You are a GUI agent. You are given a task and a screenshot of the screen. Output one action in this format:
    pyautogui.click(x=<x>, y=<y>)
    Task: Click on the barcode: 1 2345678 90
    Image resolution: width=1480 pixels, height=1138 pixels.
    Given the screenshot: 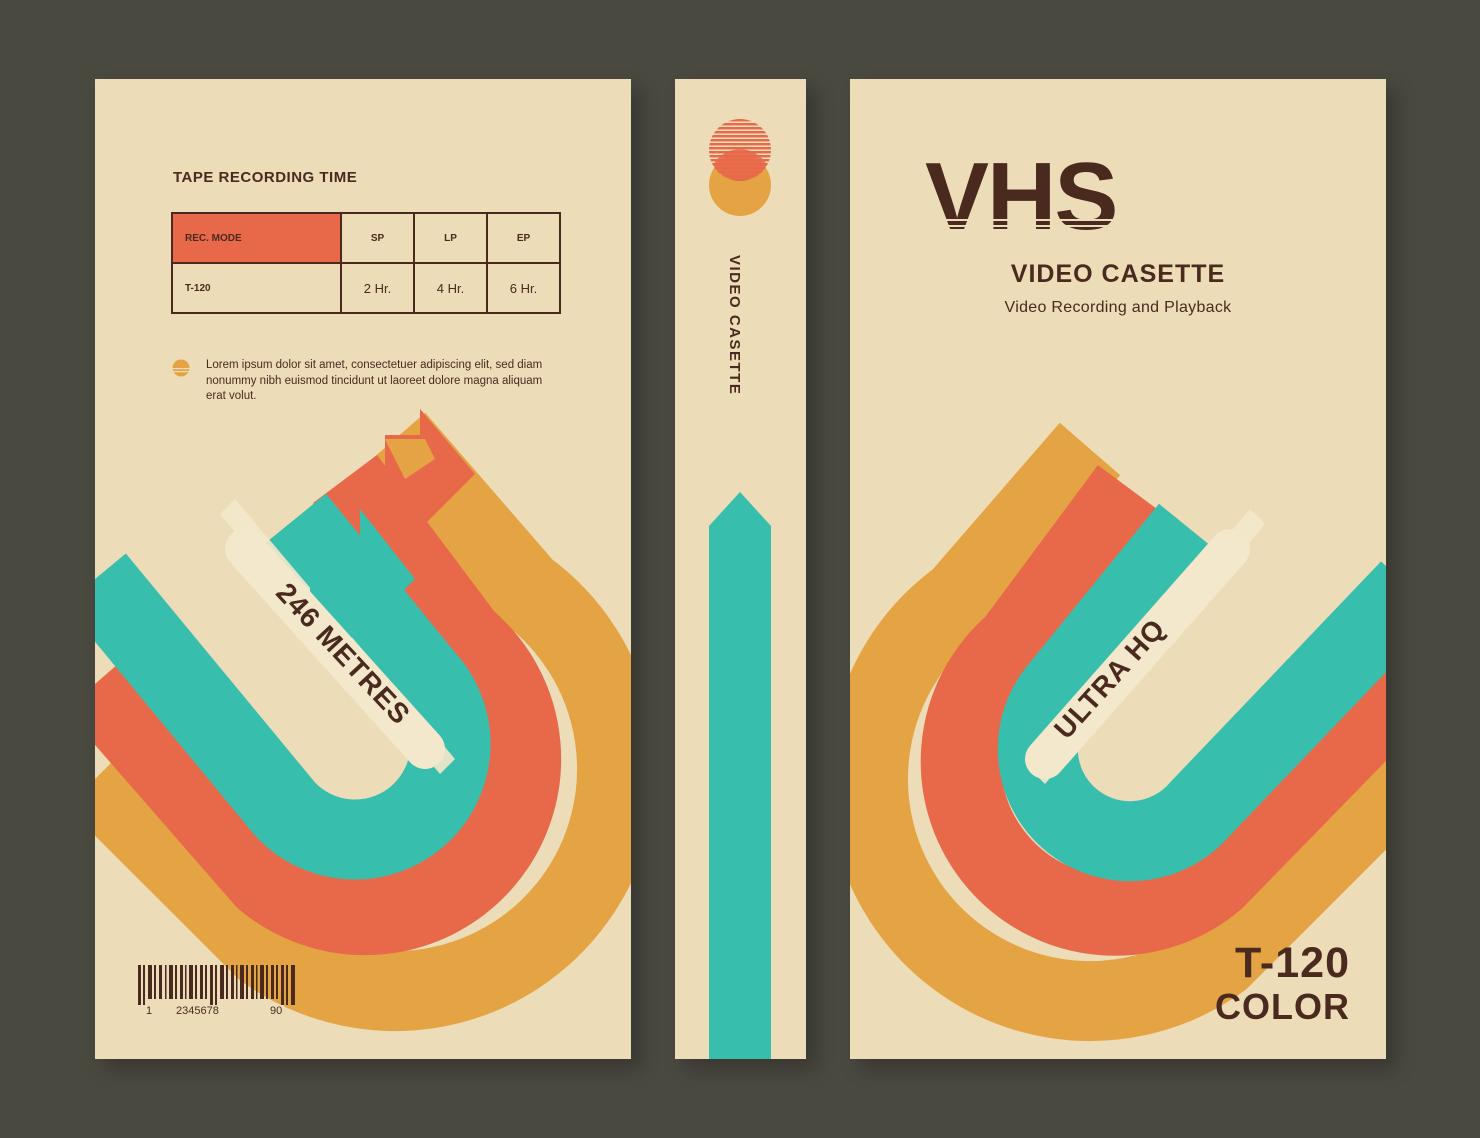 What is the action you would take?
    pyautogui.click(x=218, y=991)
    